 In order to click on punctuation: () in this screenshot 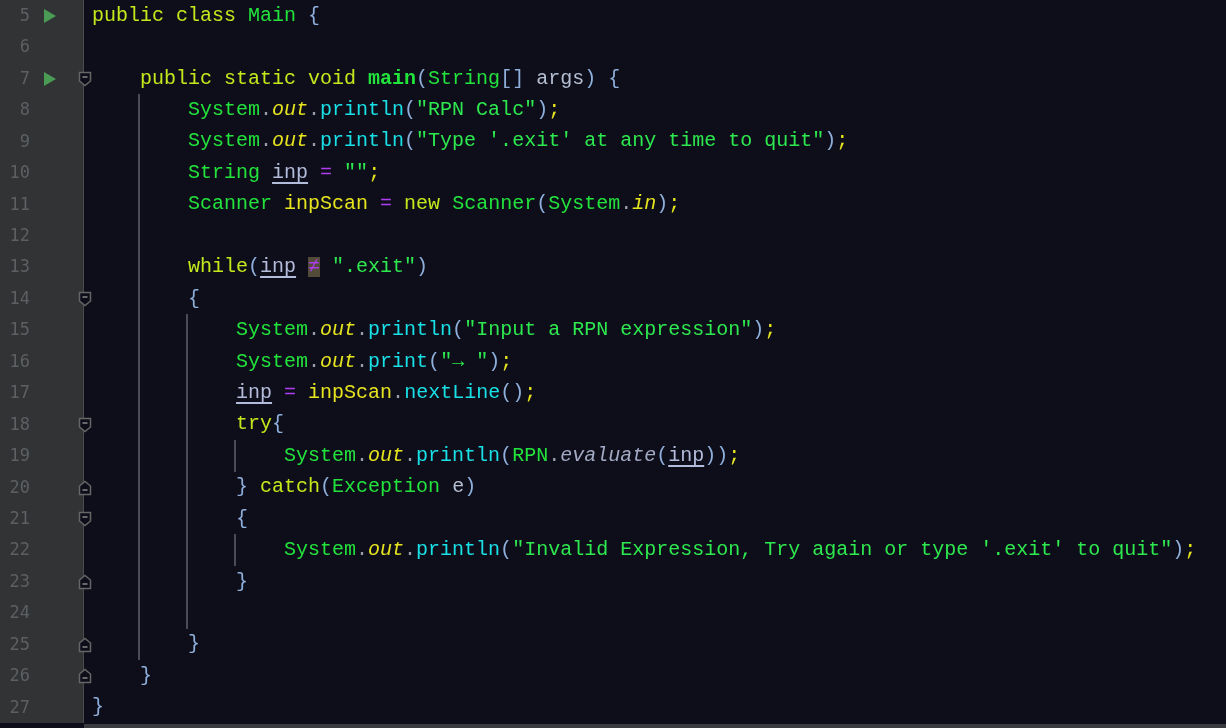, I will do `click(512, 392)`.